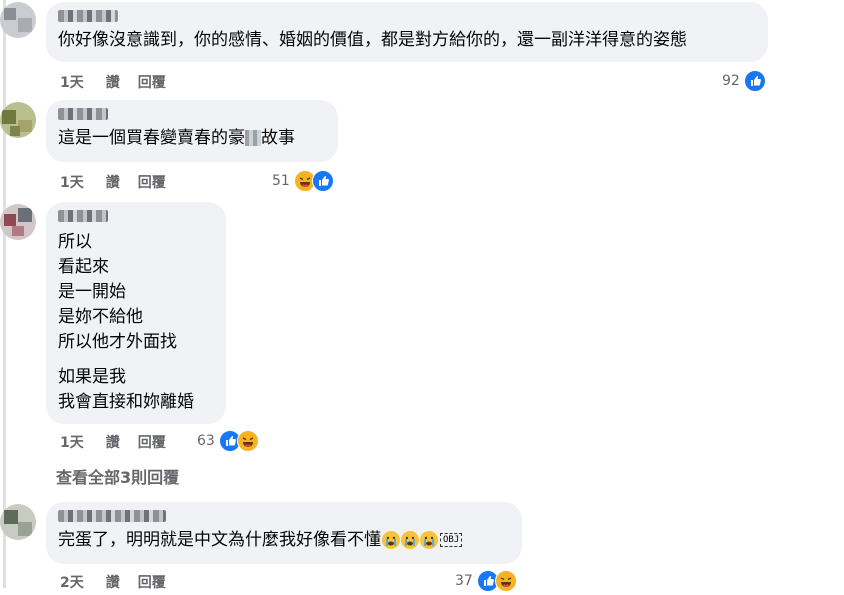 The image size is (844, 595). Describe the element at coordinates (486, 581) in the screenshot. I see `reaction-summary: 37` at that location.